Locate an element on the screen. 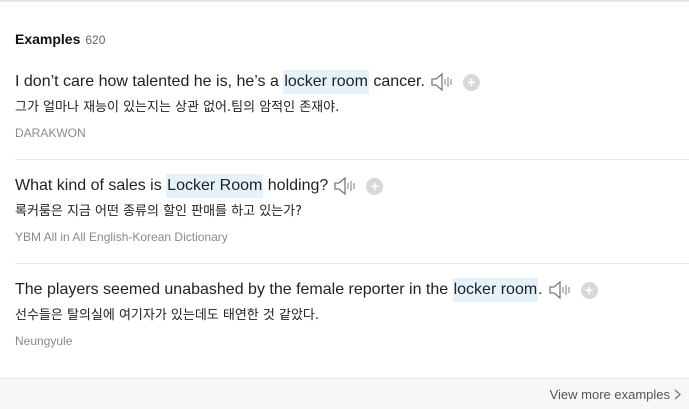 The height and width of the screenshot is (409, 689). sentence-text: . is located at coordinates (540, 289).